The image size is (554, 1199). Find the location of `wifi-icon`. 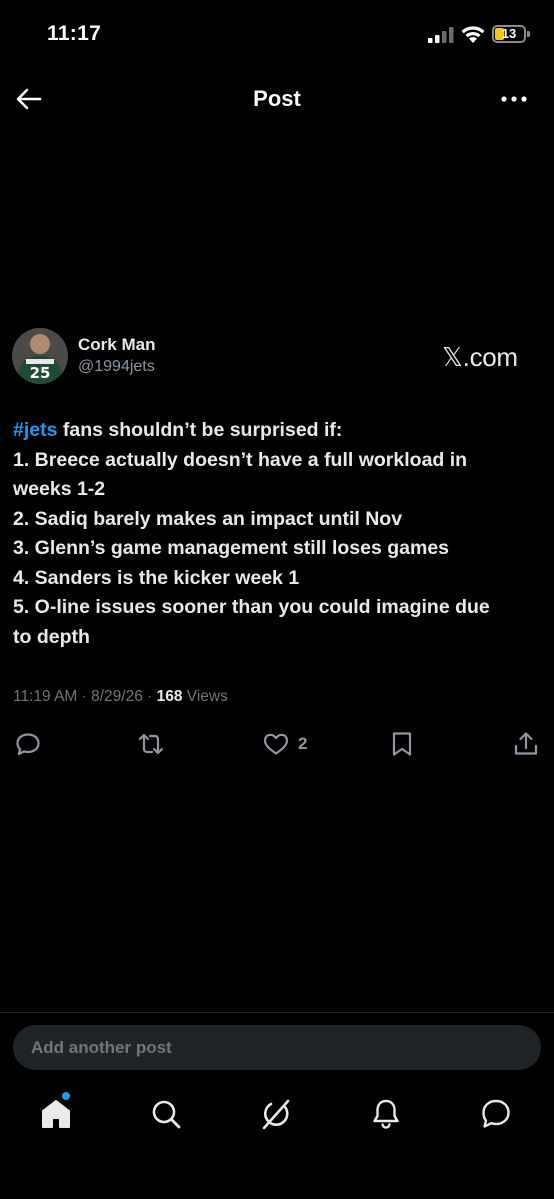

wifi-icon is located at coordinates (473, 34).